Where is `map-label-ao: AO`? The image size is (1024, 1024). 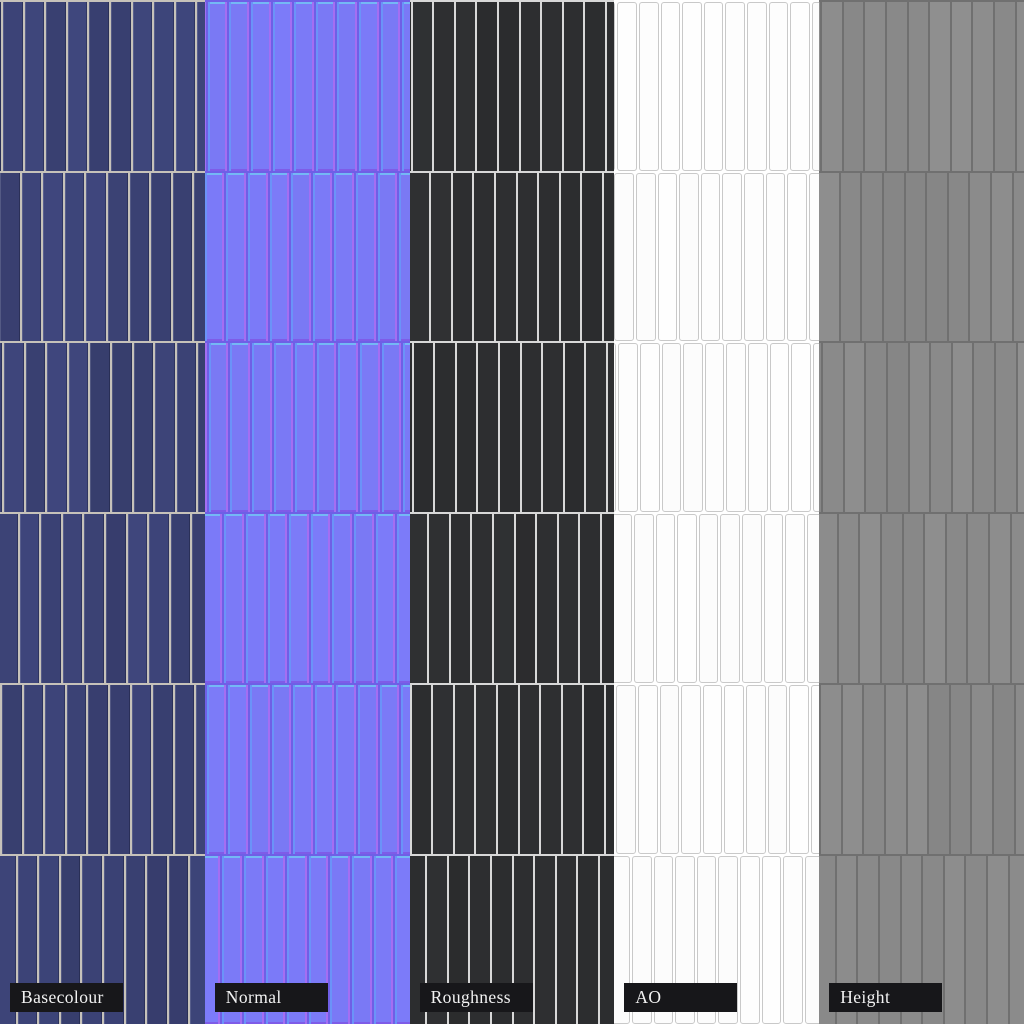
map-label-ao: AO is located at coordinates (681, 997).